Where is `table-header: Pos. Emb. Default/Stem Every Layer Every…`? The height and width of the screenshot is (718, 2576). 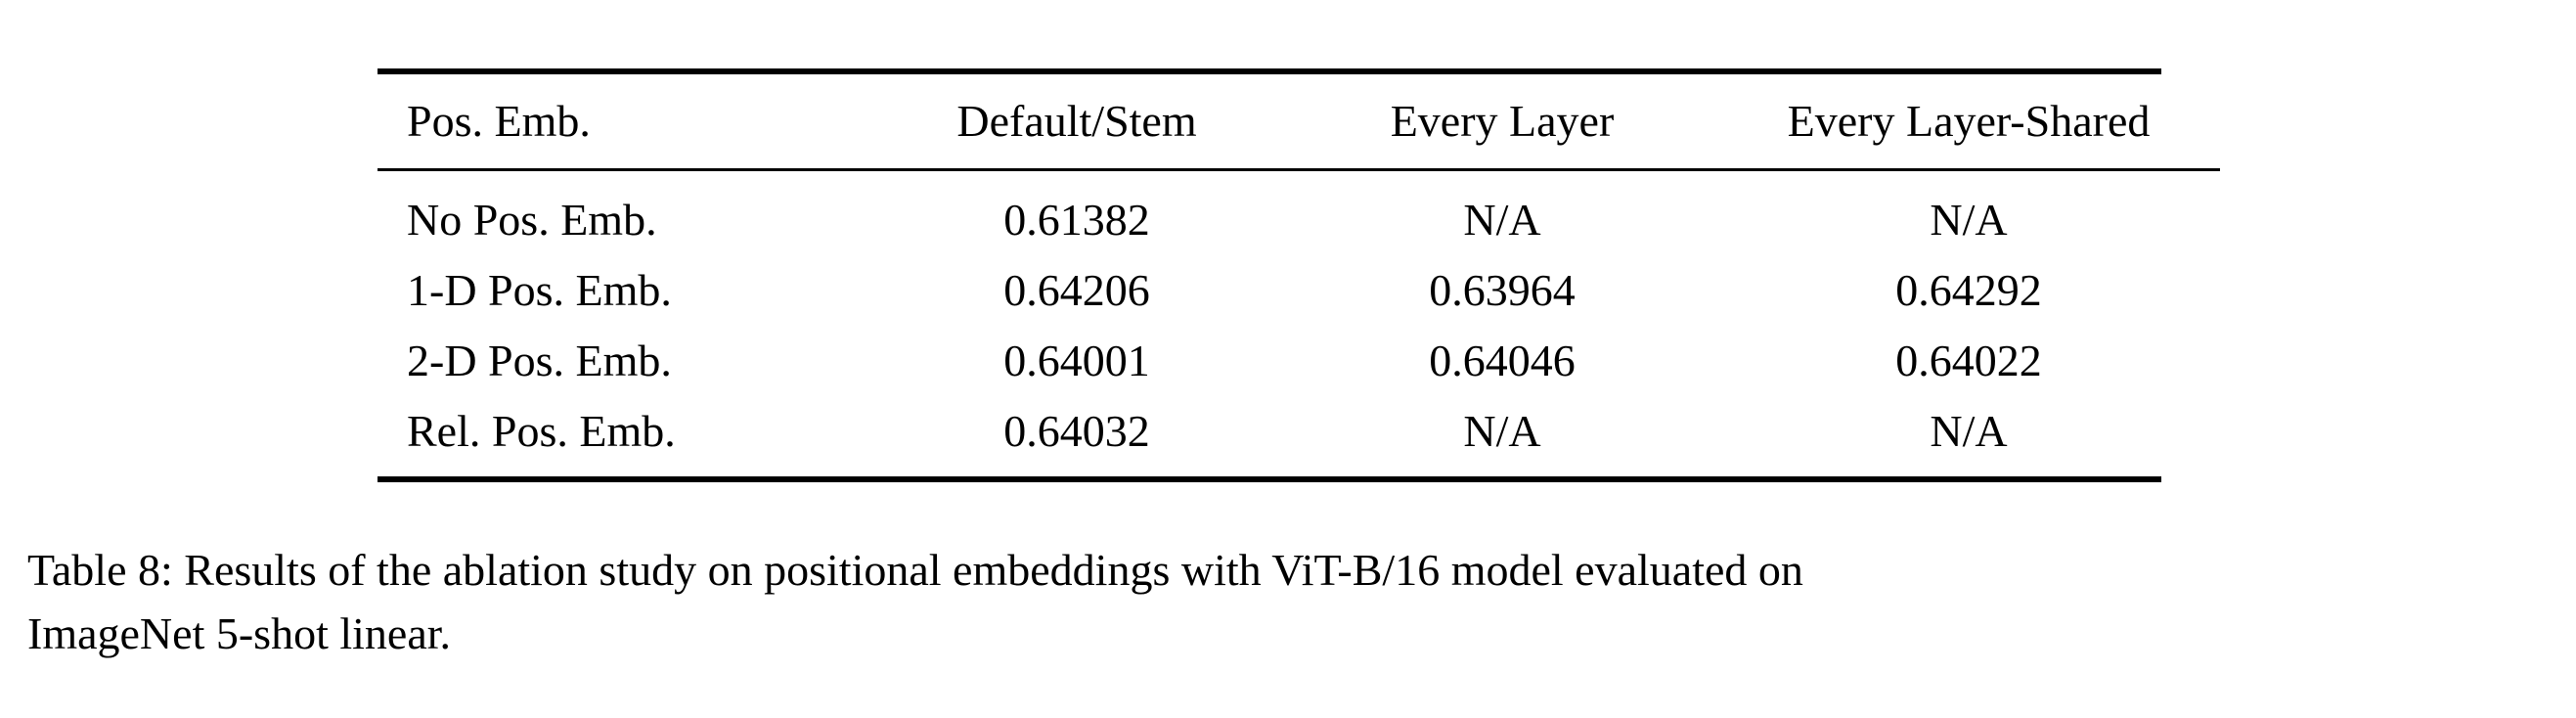 table-header: Pos. Emb. Default/Stem Every Layer Every… is located at coordinates (1299, 121).